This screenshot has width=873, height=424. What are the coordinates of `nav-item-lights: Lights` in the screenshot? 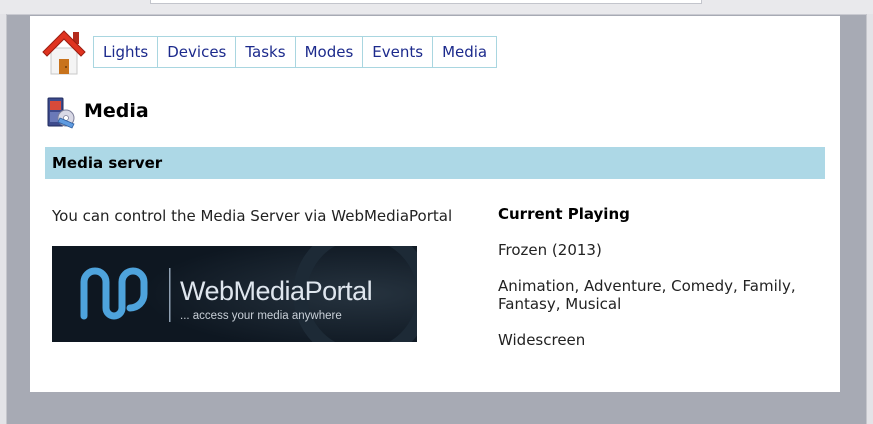 It's located at (126, 52).